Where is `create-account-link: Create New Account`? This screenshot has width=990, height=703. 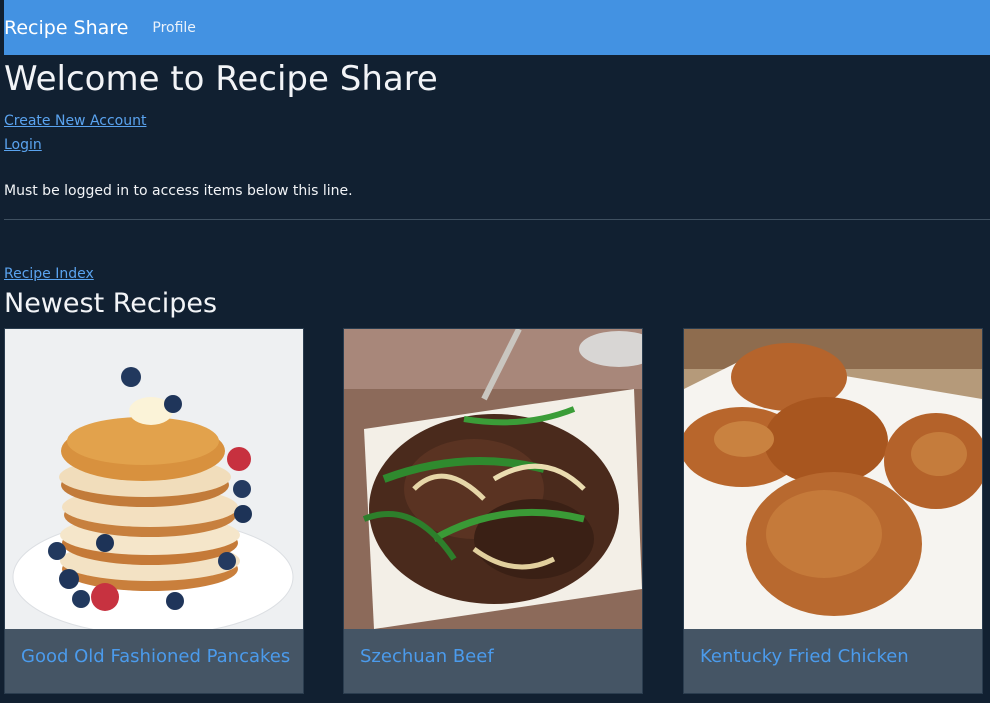
create-account-link: Create New Account is located at coordinates (497, 121).